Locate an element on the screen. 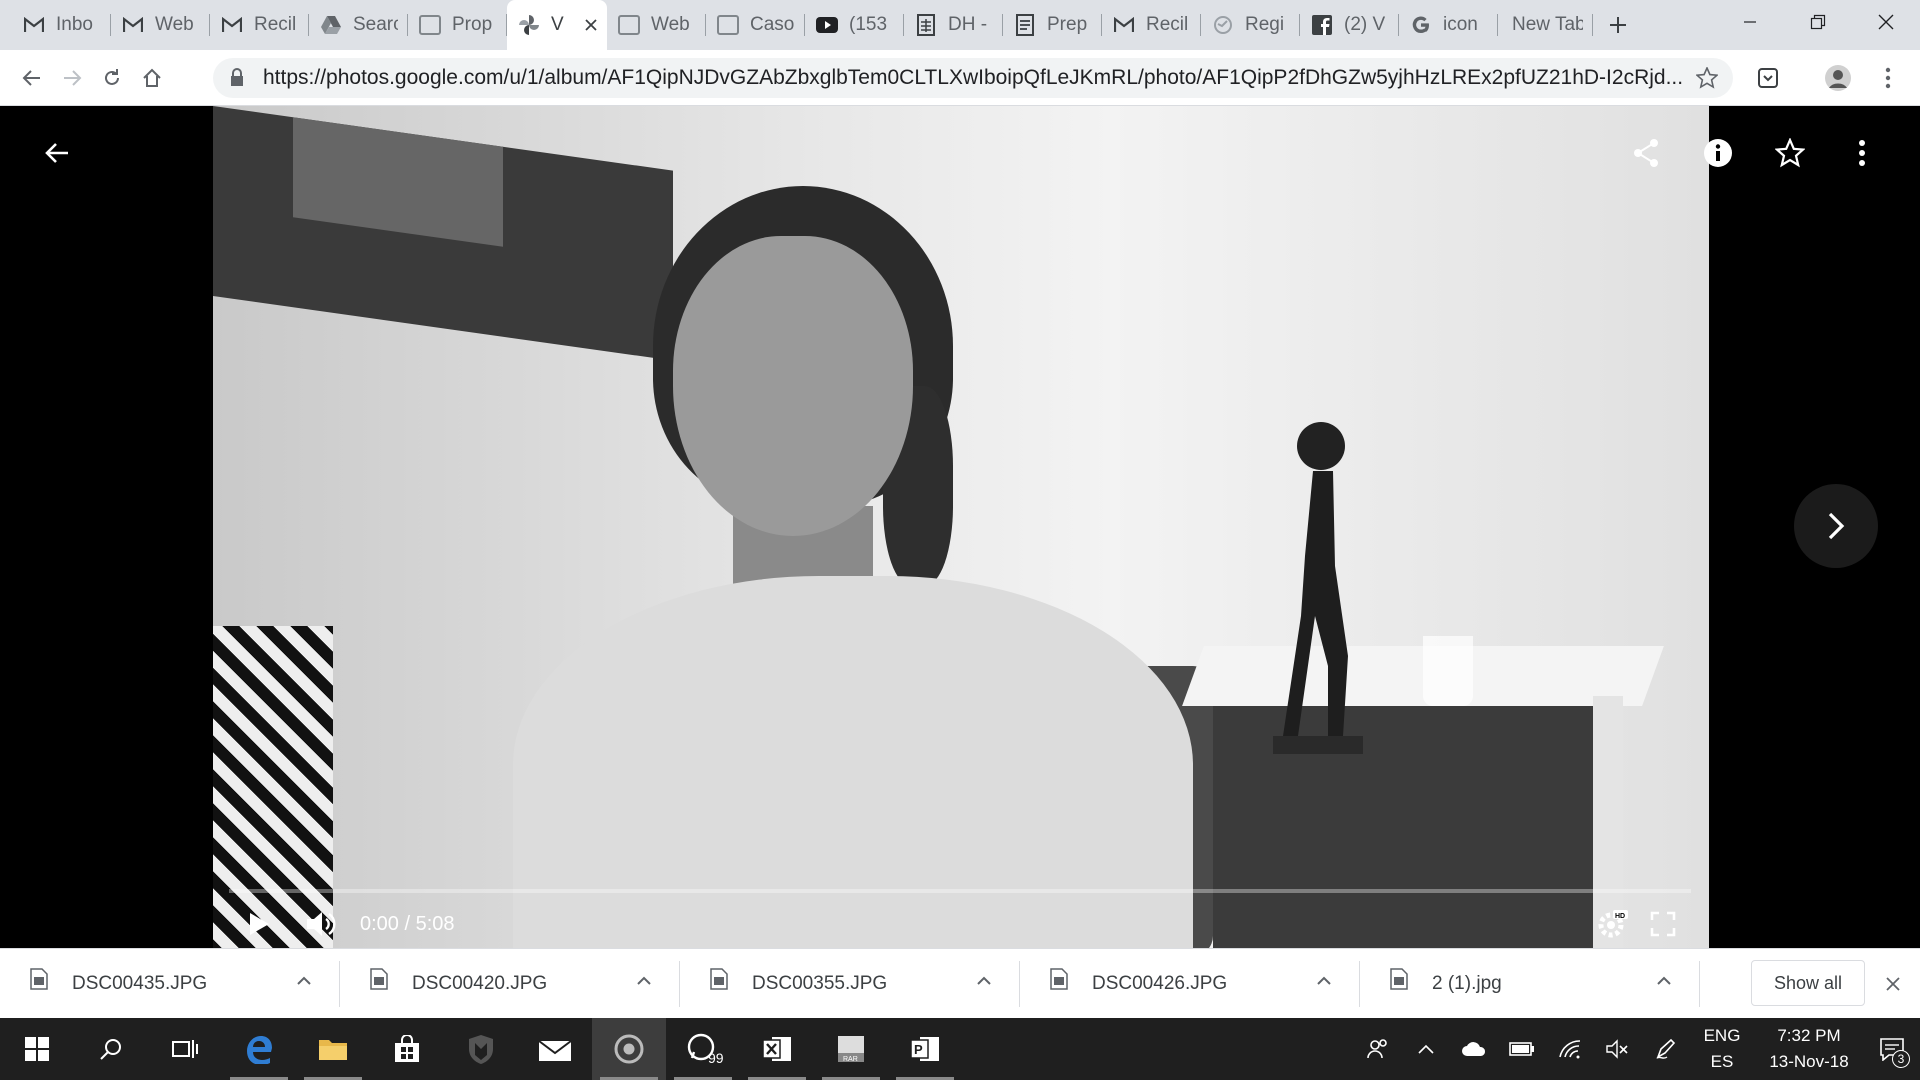  clock: 7:32 PM 13-Nov-18 is located at coordinates (1809, 1049).